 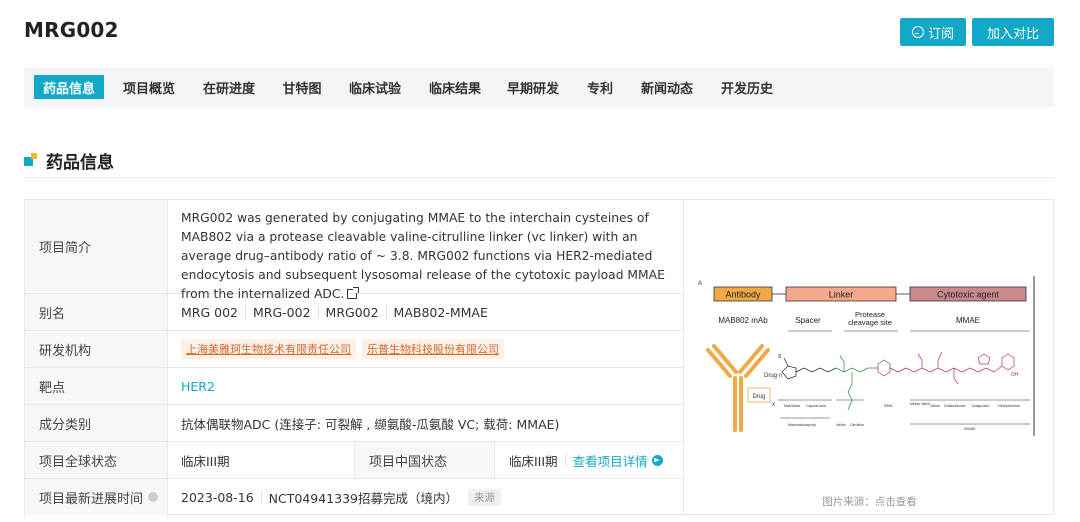 I want to click on antibody-text: Antibody, so click(x=743, y=295).